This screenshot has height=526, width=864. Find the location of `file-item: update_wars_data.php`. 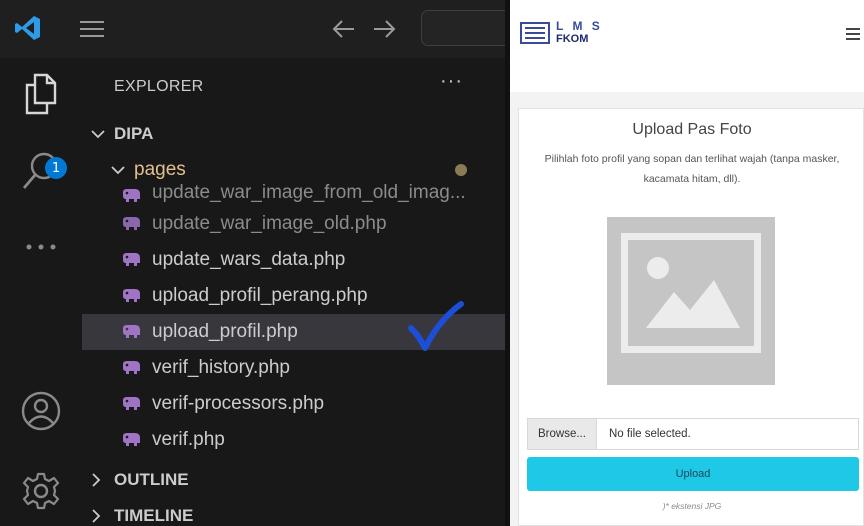

file-item: update_wars_data.php is located at coordinates (293, 260).